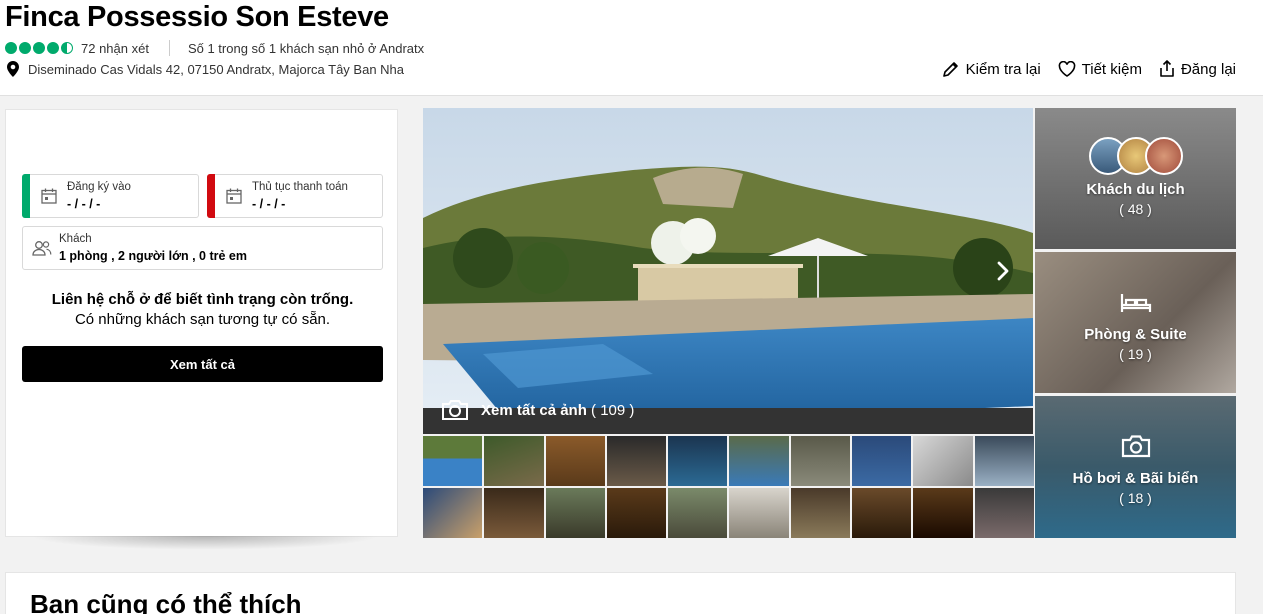 The height and width of the screenshot is (614, 1263). Describe the element at coordinates (1167, 68) in the screenshot. I see `share-icon` at that location.